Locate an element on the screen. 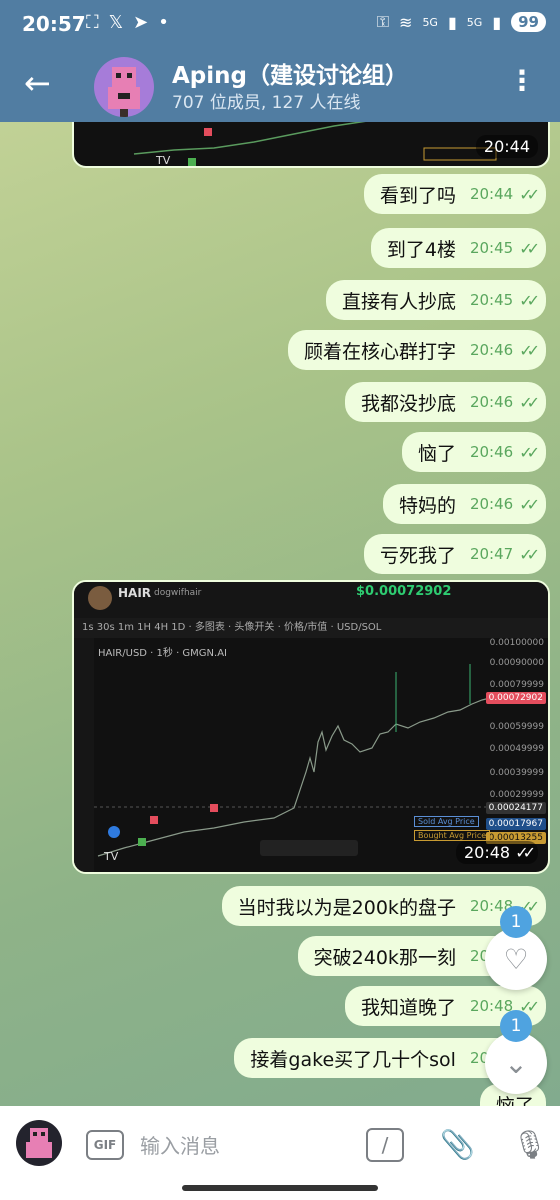  message-text: 特妈的 is located at coordinates (427, 505).